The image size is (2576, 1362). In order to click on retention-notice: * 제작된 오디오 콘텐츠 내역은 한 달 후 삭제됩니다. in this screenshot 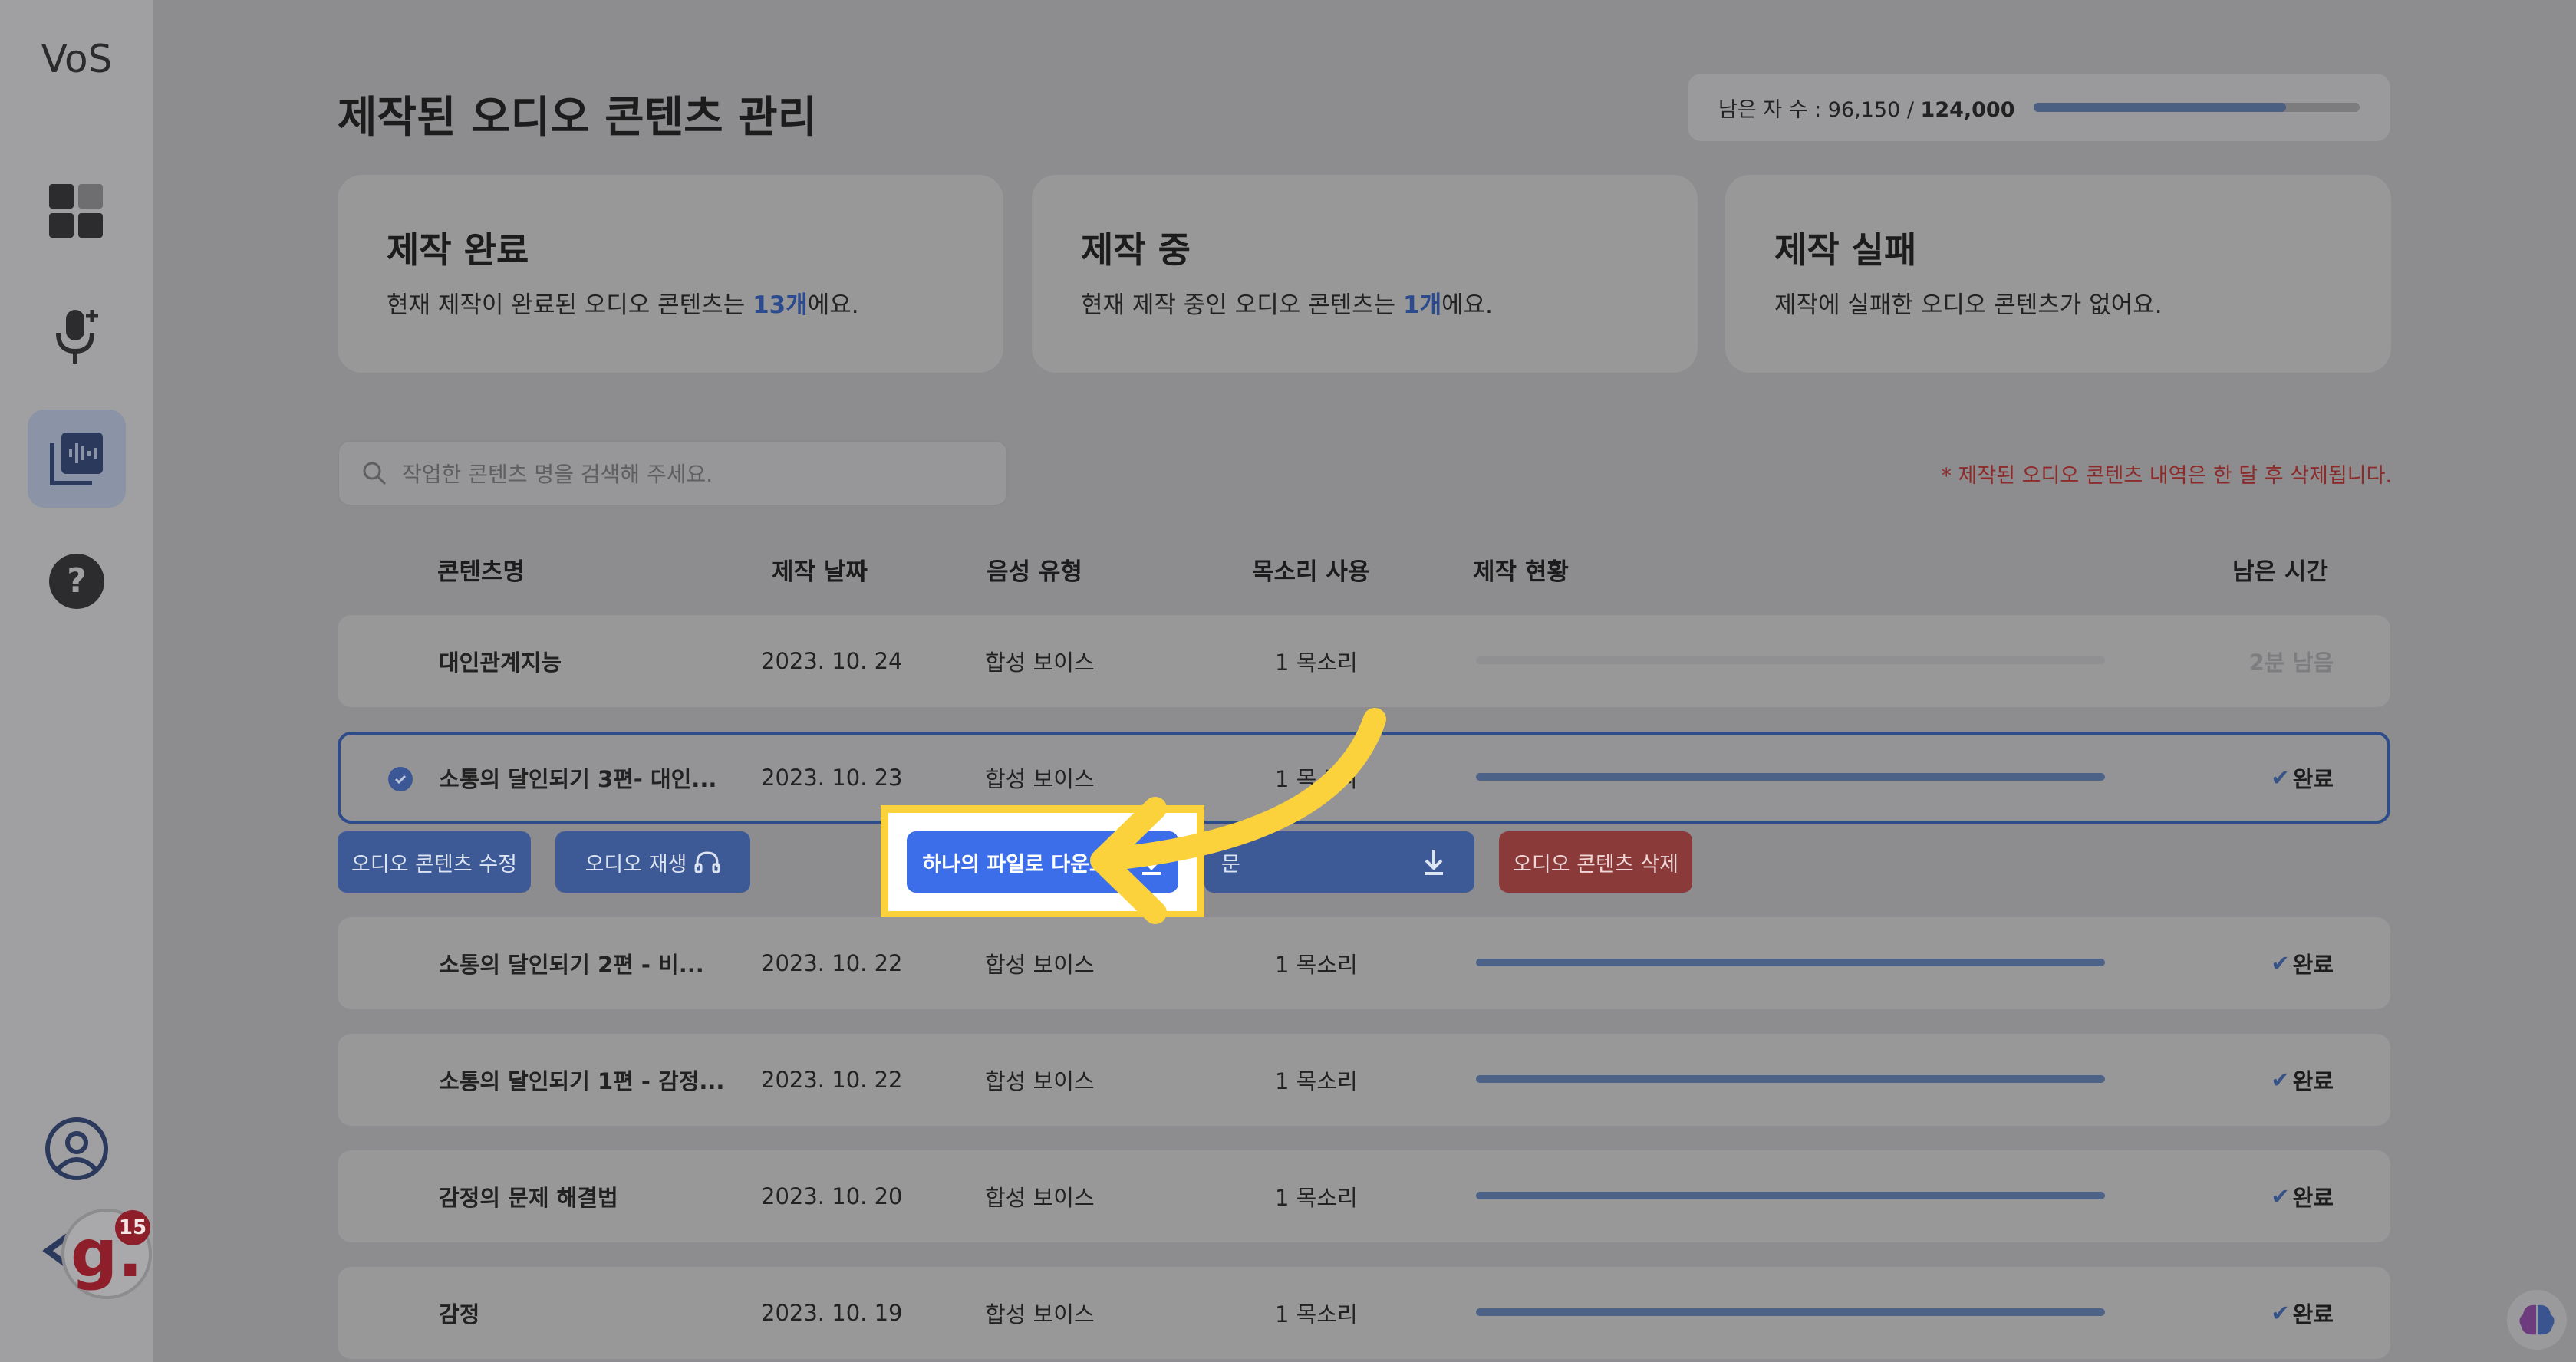, I will do `click(2166, 476)`.